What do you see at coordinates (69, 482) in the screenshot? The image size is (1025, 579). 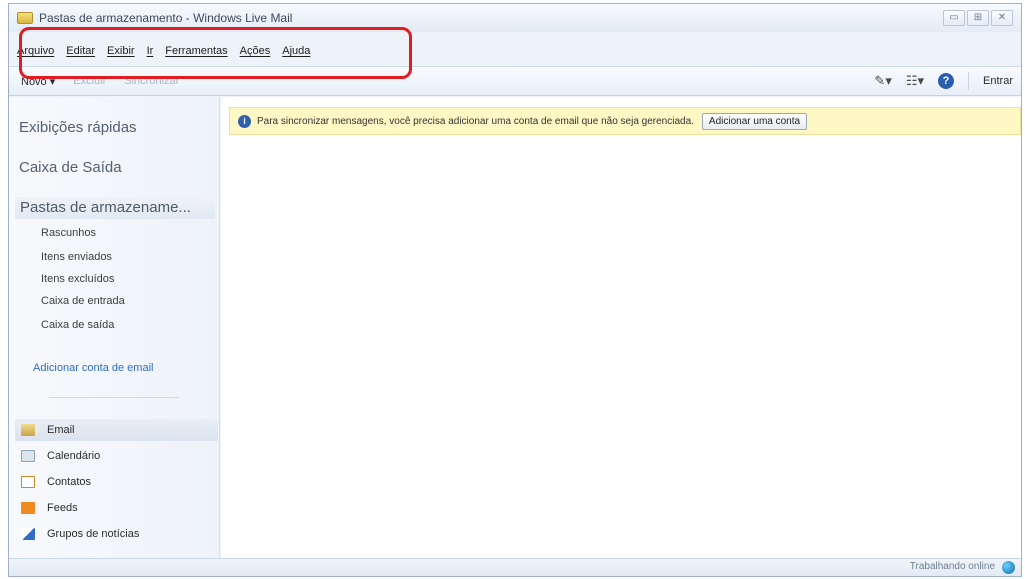 I see `nav-contacts-label: Contatos` at bounding box center [69, 482].